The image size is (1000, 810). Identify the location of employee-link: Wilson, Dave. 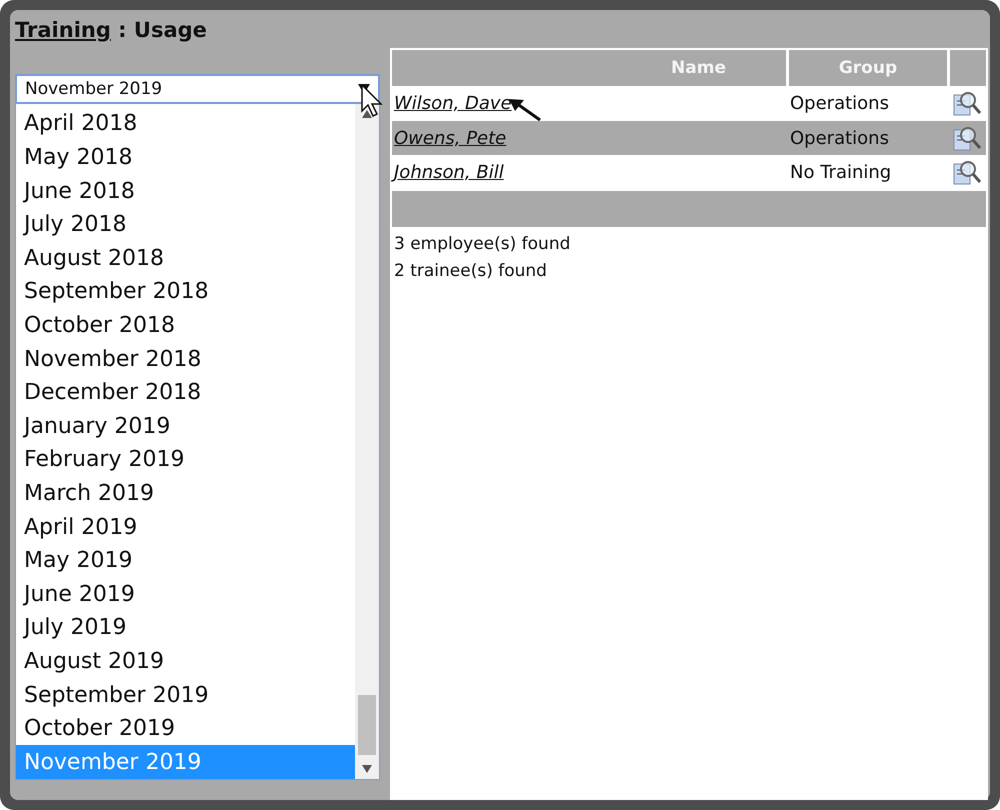
(589, 103).